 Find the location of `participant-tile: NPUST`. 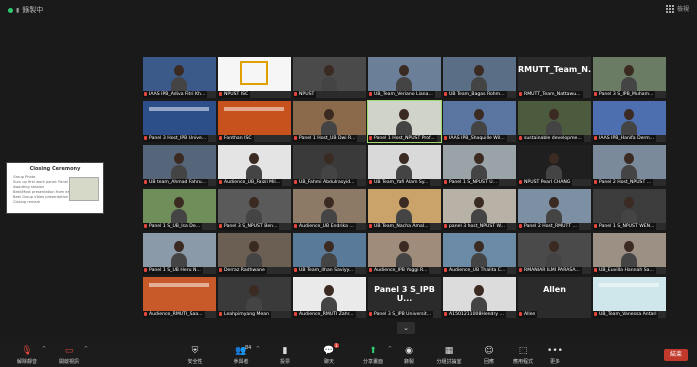

participant-tile: NPUST is located at coordinates (329, 77).